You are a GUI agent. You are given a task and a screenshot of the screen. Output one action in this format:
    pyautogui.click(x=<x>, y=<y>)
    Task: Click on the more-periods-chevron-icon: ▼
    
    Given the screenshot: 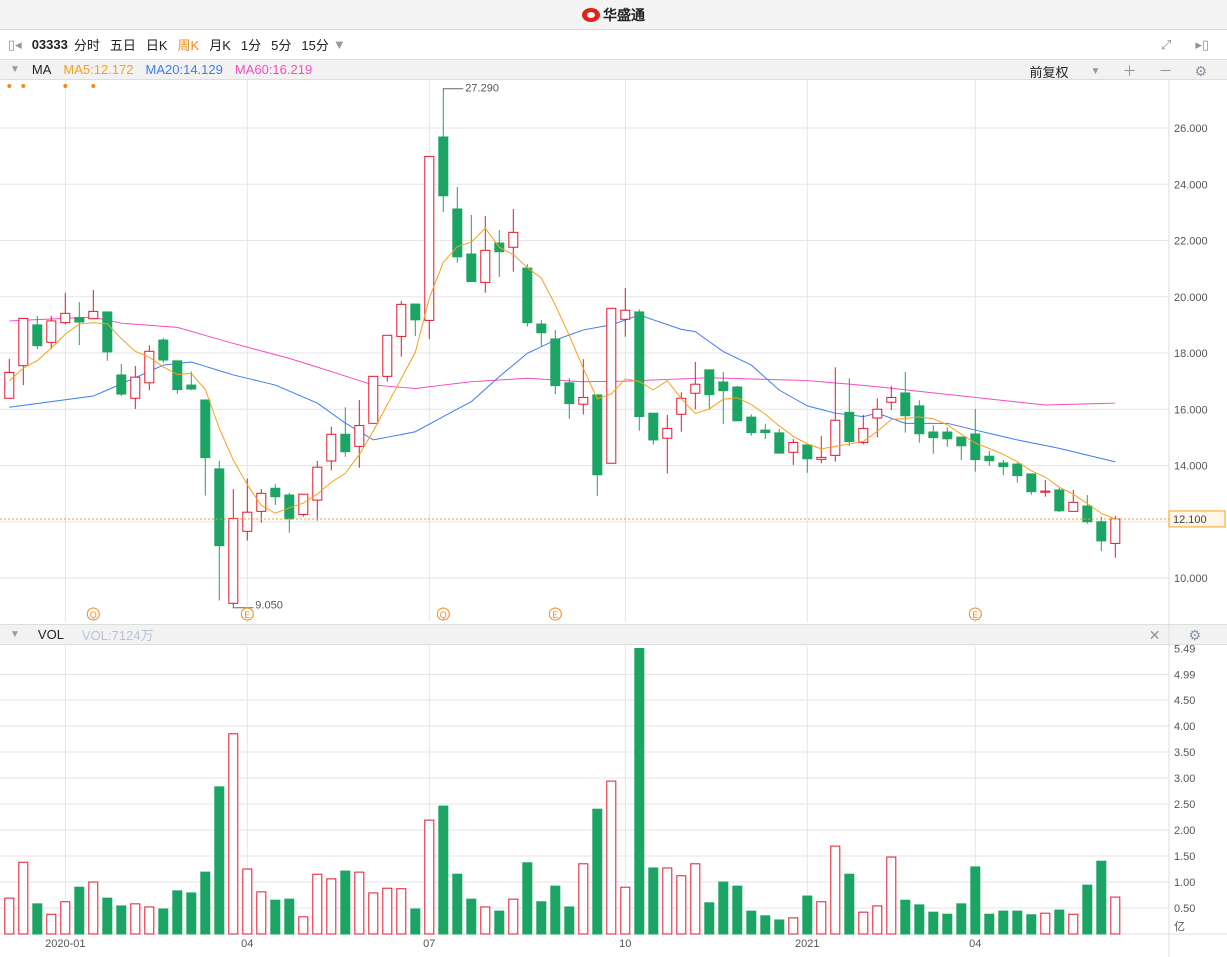 What is the action you would take?
    pyautogui.click(x=339, y=44)
    